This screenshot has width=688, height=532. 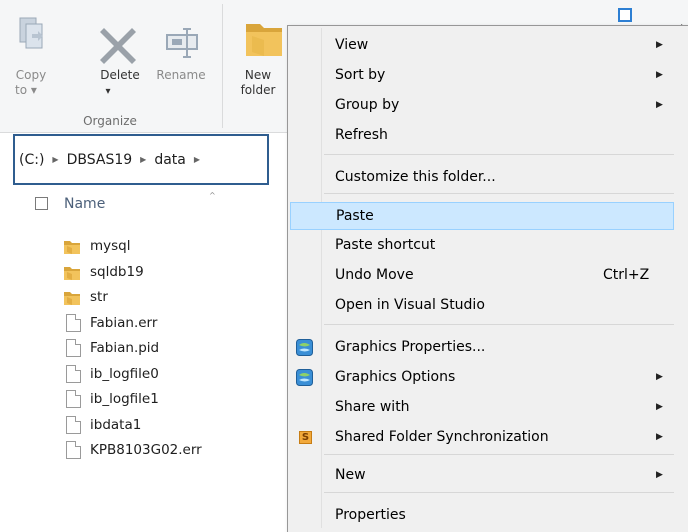 What do you see at coordinates (31, 160) in the screenshot?
I see `breadcrumb-drive: (C:)` at bounding box center [31, 160].